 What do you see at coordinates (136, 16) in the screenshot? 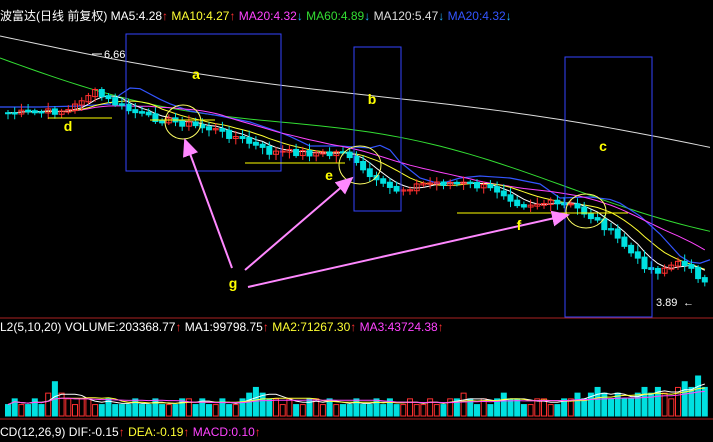
I see `indicator-value: MA5:4.28` at bounding box center [136, 16].